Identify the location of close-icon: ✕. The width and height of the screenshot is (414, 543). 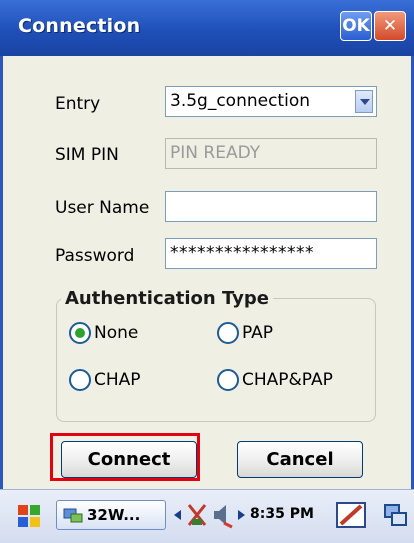
(390, 26).